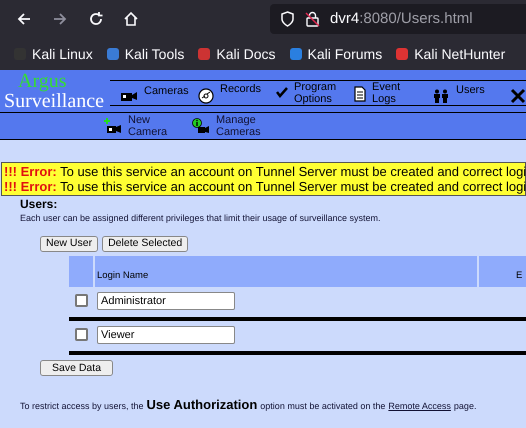 This screenshot has height=428, width=526. What do you see at coordinates (393, 93) in the screenshot?
I see `menu-item: Event Logs` at bounding box center [393, 93].